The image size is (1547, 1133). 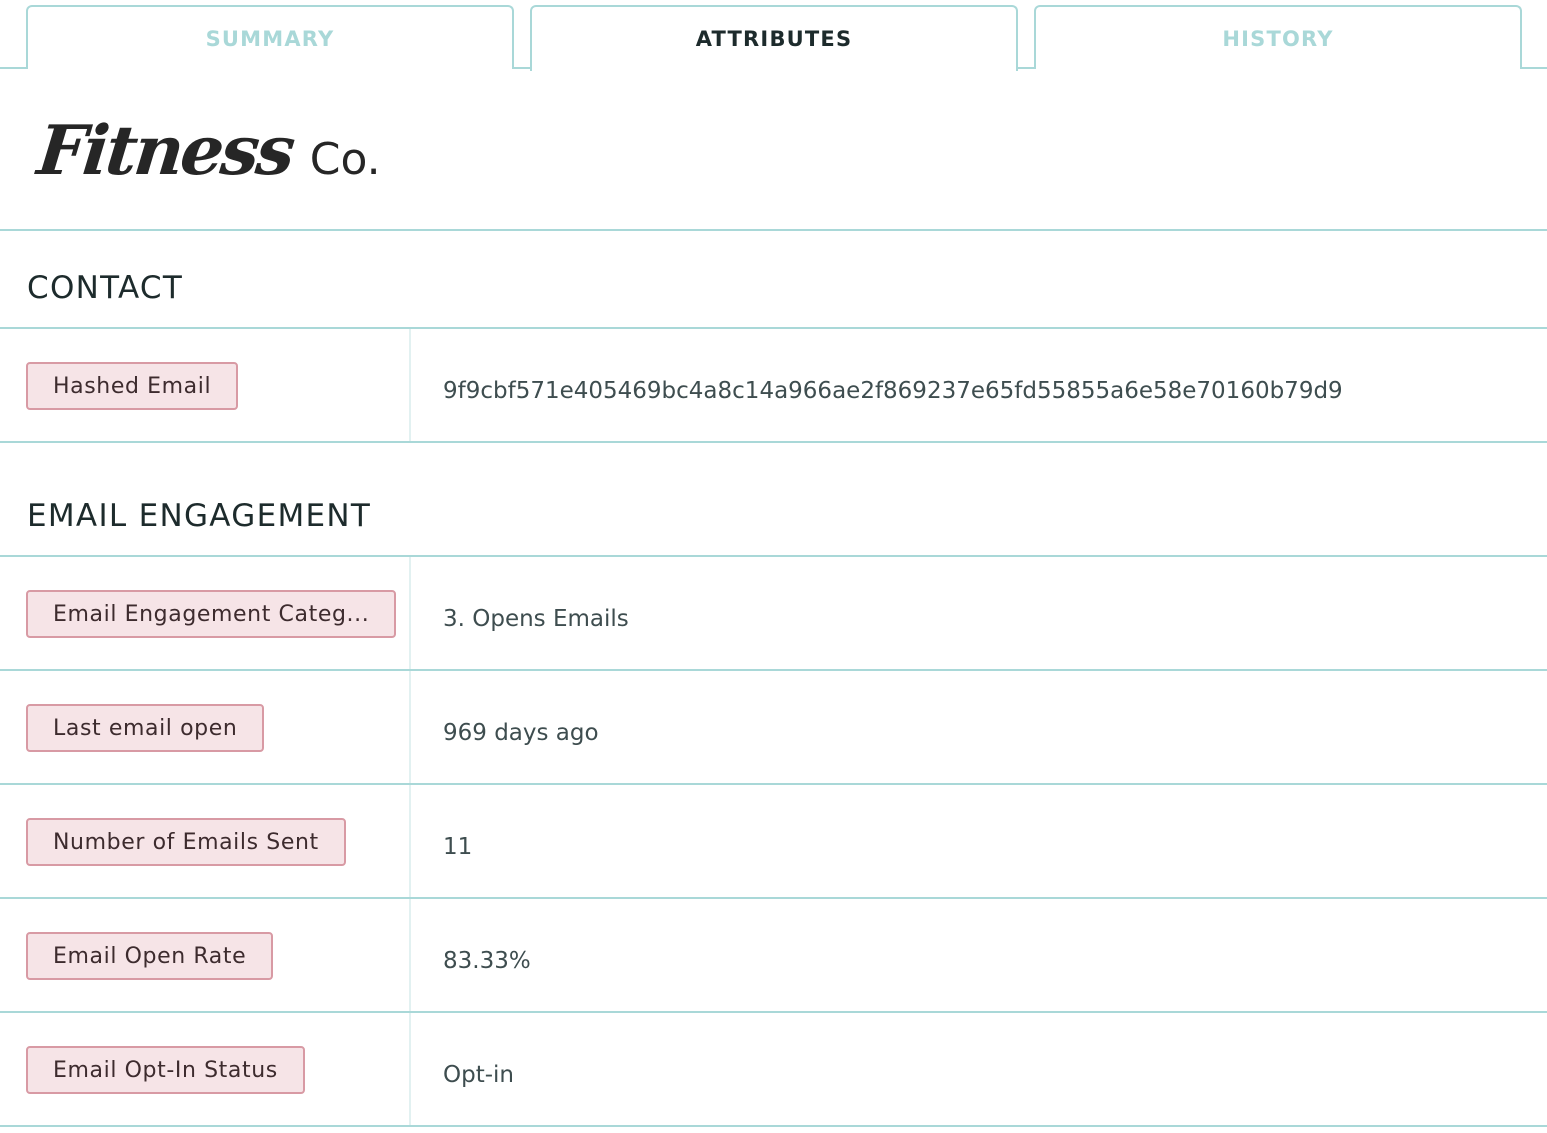 I want to click on attribute-value-cell: 969 days ago, so click(x=979, y=727).